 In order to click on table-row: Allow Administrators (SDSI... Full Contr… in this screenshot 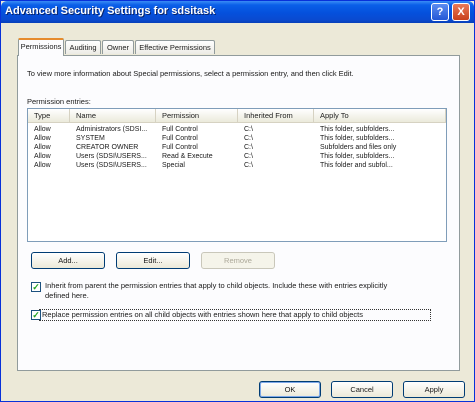, I will do `click(237, 129)`.